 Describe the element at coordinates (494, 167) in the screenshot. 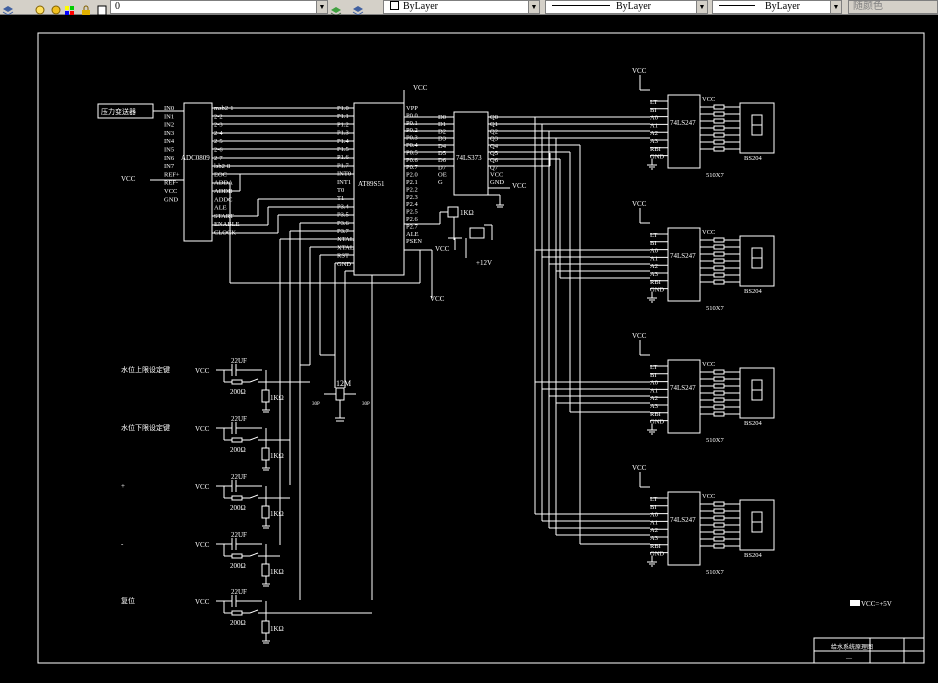

I see `latch-pin-label: Q7` at that location.